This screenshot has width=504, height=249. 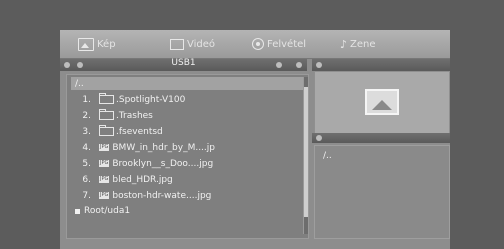 What do you see at coordinates (139, 131) in the screenshot?
I see `item-name: .fseventsd` at bounding box center [139, 131].